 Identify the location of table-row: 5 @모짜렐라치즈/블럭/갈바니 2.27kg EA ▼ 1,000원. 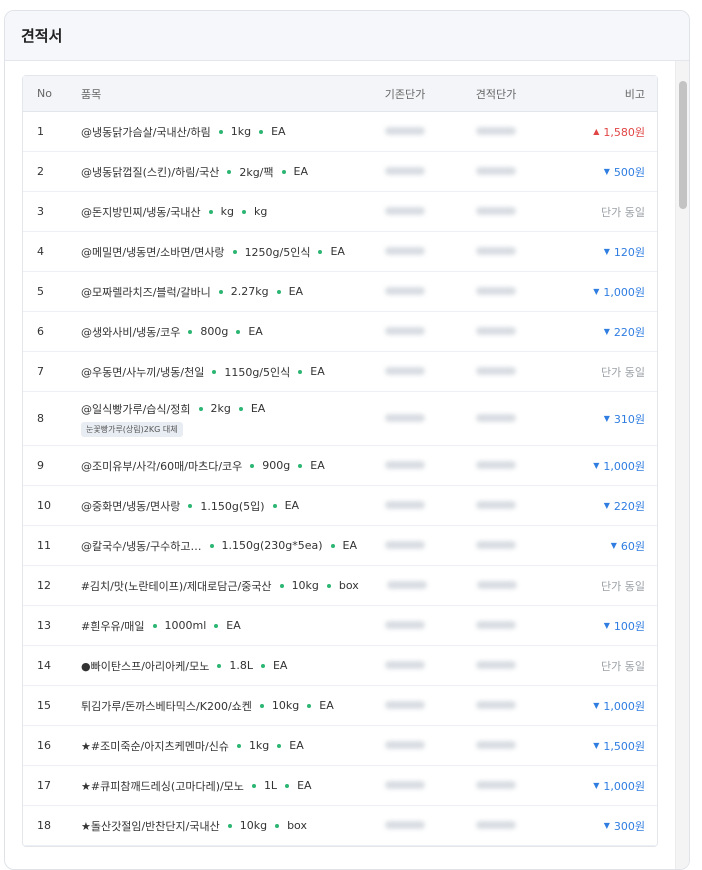
(340, 292).